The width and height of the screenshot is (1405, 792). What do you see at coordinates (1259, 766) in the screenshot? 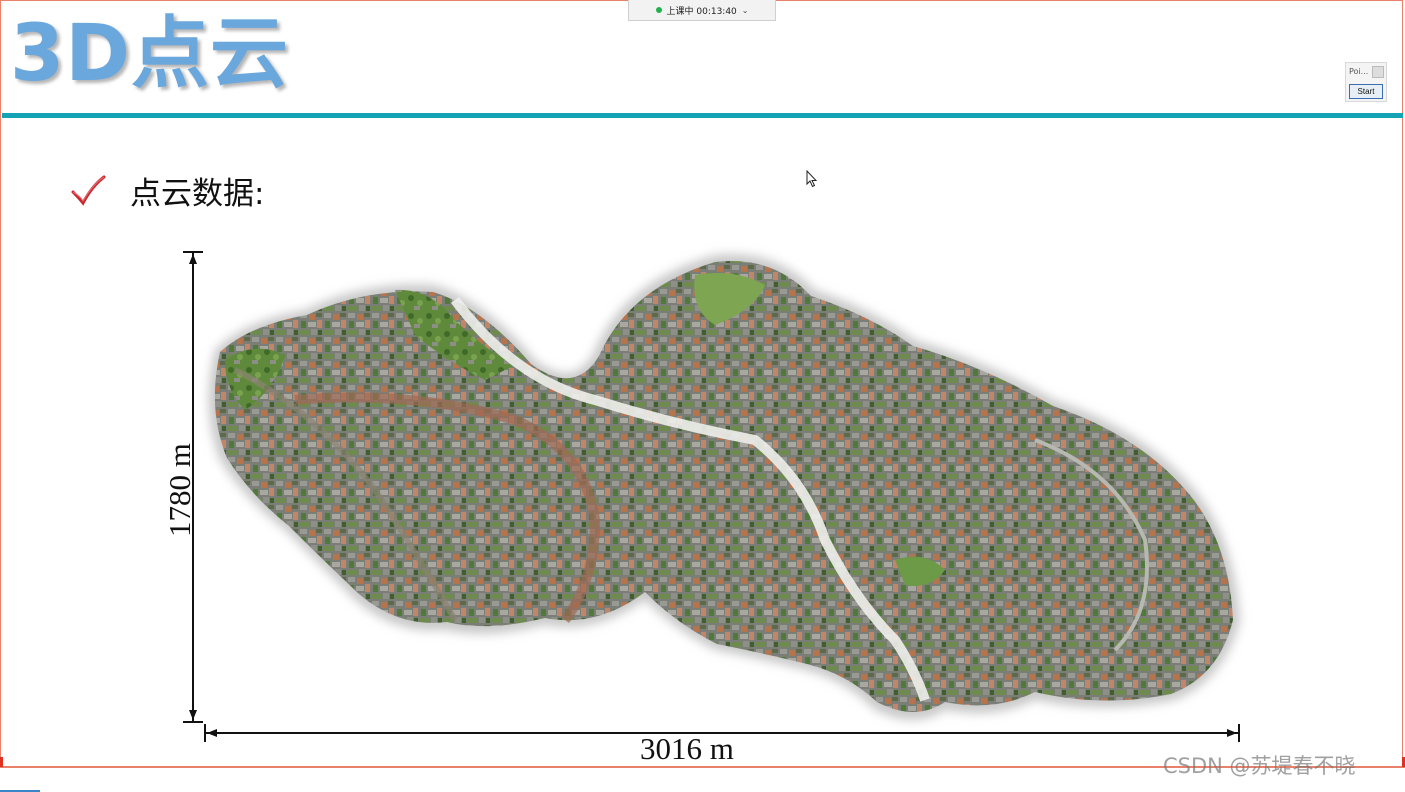
I see `watermark: CSDN @苏堤春不晓` at bounding box center [1259, 766].